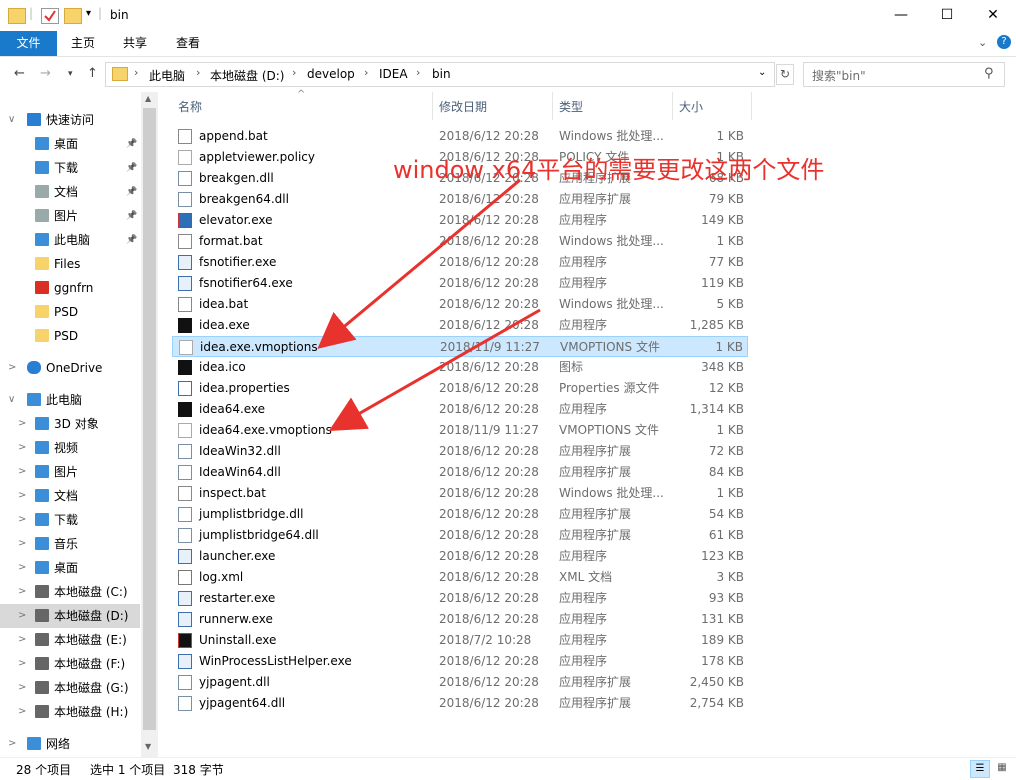 The width and height of the screenshot is (1016, 780). Describe the element at coordinates (508, 768) in the screenshot. I see `status-bar: 28 个项目 选中 1 个项目 318 字节 ☰ ▦` at that location.